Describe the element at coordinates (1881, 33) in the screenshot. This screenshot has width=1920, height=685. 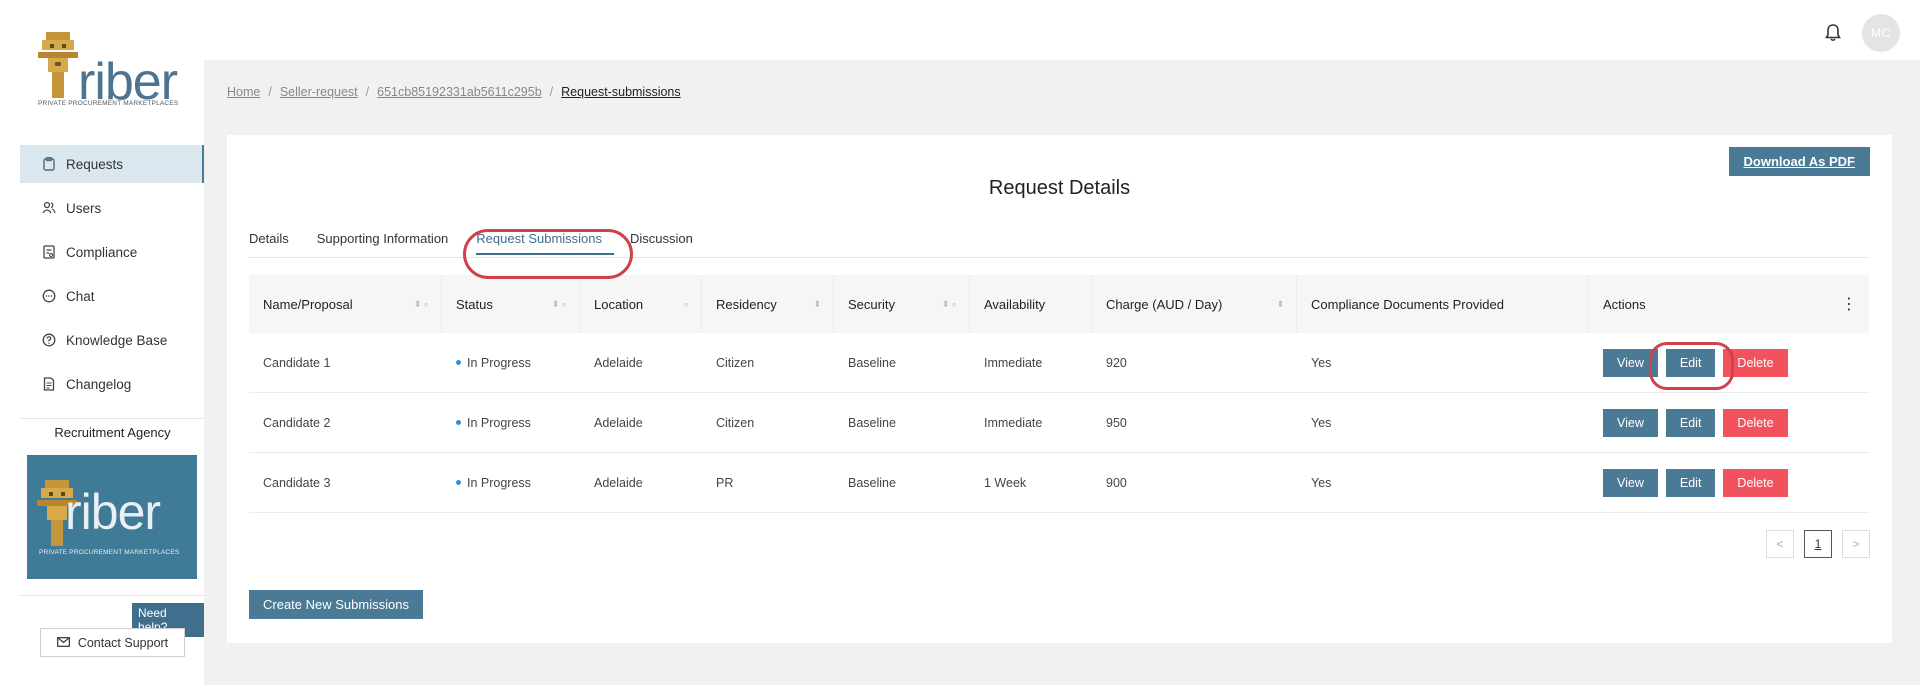
I see `avatar: MC` at that location.